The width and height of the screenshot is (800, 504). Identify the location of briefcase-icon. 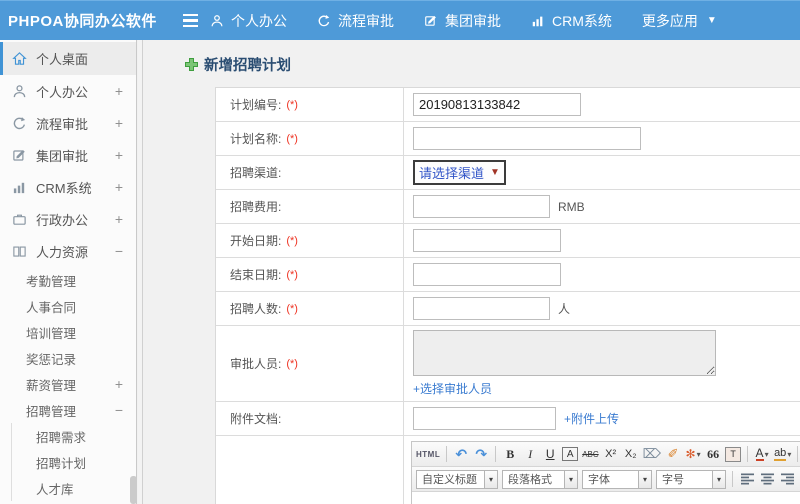
(20, 219).